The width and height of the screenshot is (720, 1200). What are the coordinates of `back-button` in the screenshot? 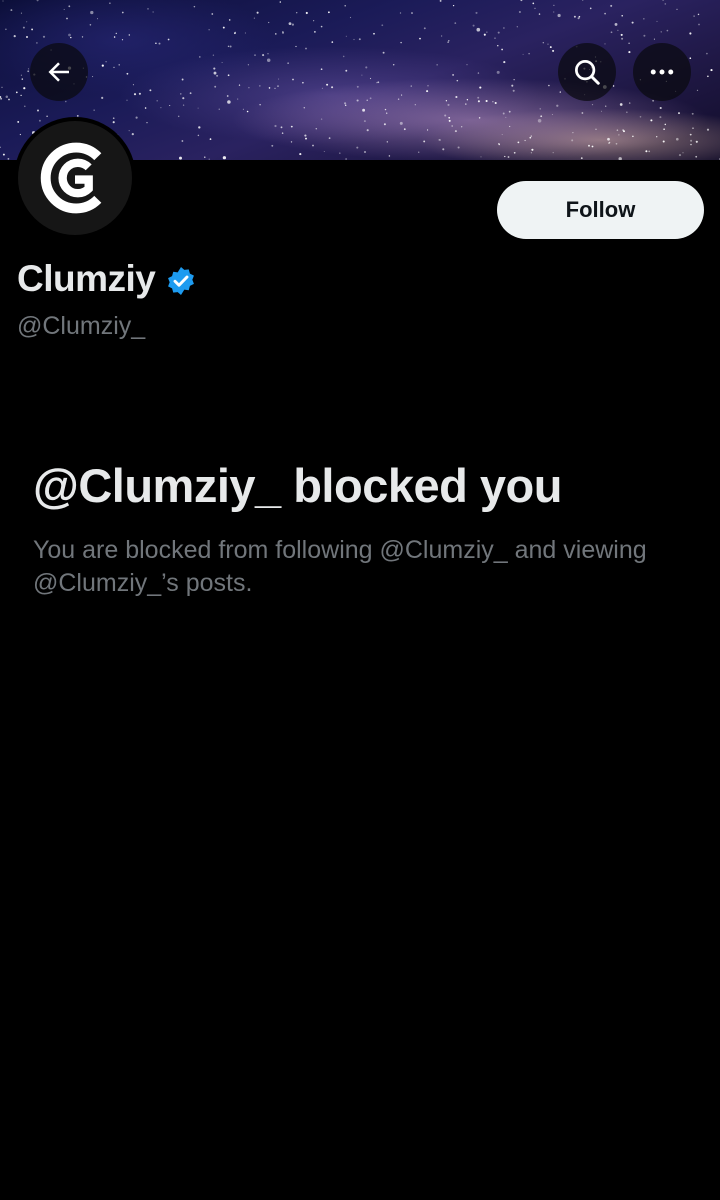 It's located at (59, 72).